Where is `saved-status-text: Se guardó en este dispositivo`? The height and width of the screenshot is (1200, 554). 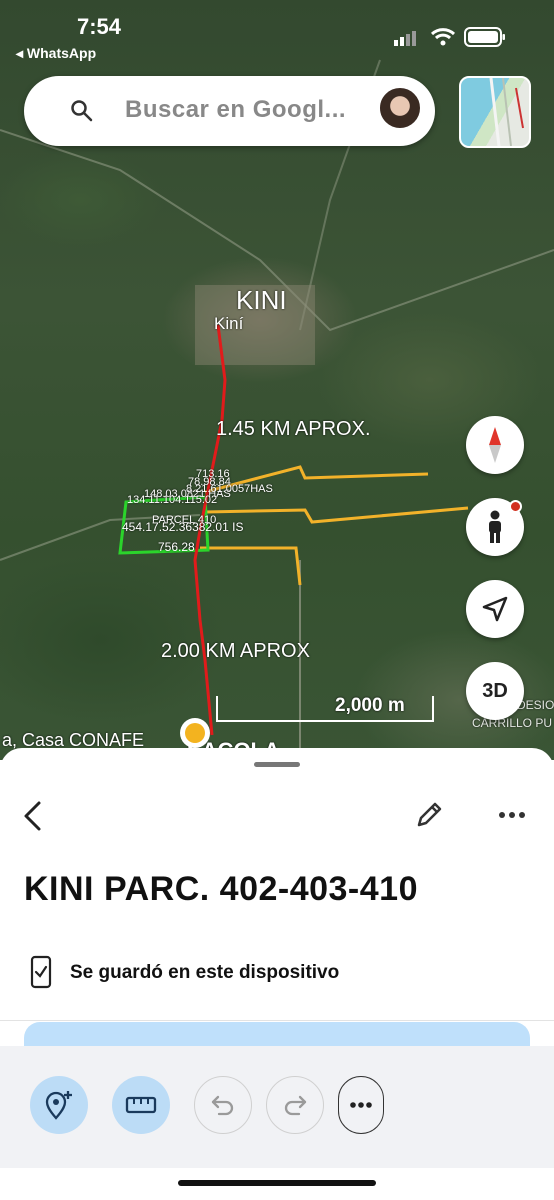
saved-status-text: Se guardó en este dispositivo is located at coordinates (205, 972).